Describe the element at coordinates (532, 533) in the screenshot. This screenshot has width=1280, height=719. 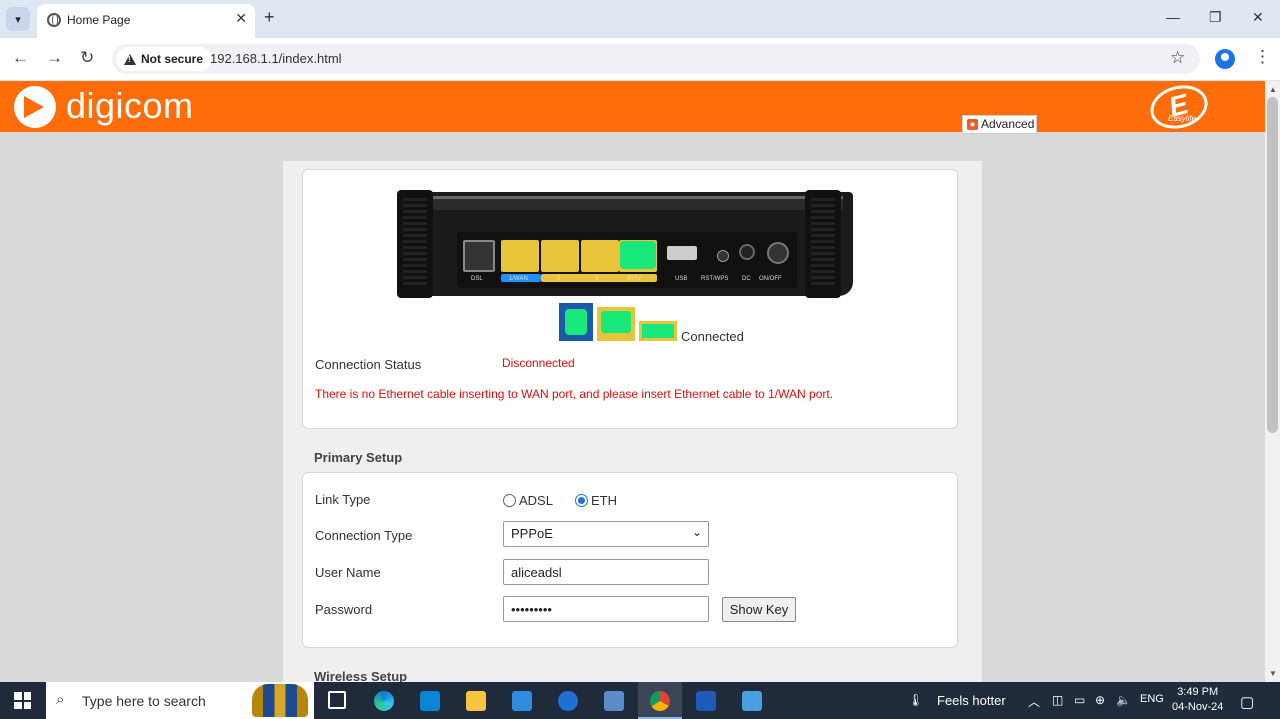
I see `connection-type-value: PPPoE` at that location.